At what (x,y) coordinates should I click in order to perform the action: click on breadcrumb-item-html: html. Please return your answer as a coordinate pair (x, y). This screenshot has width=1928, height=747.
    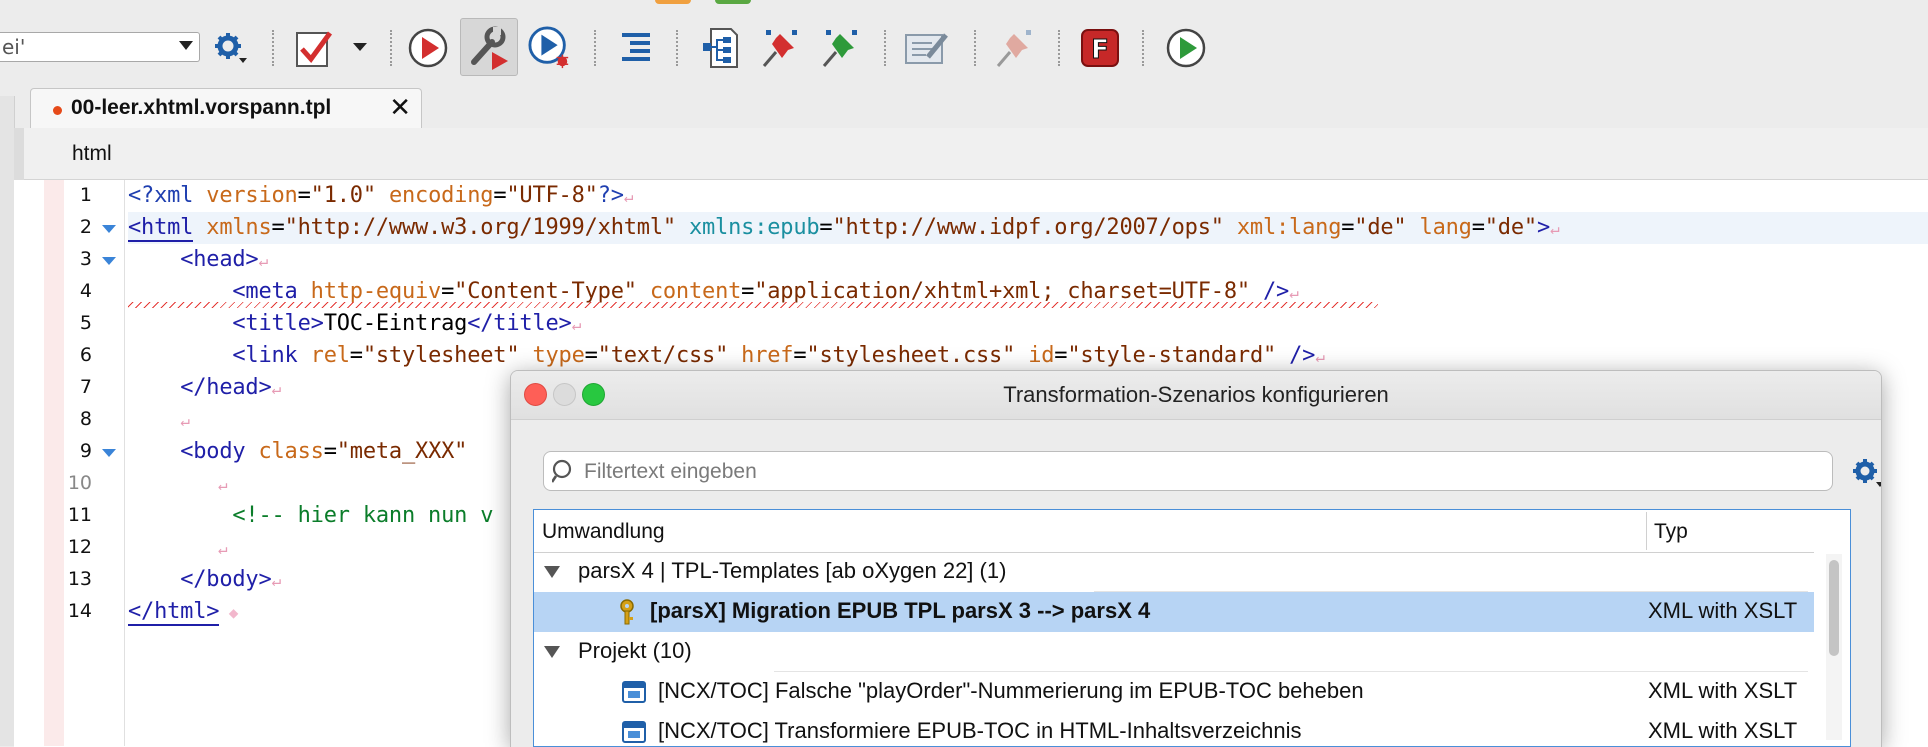
    Looking at the image, I should click on (92, 154).